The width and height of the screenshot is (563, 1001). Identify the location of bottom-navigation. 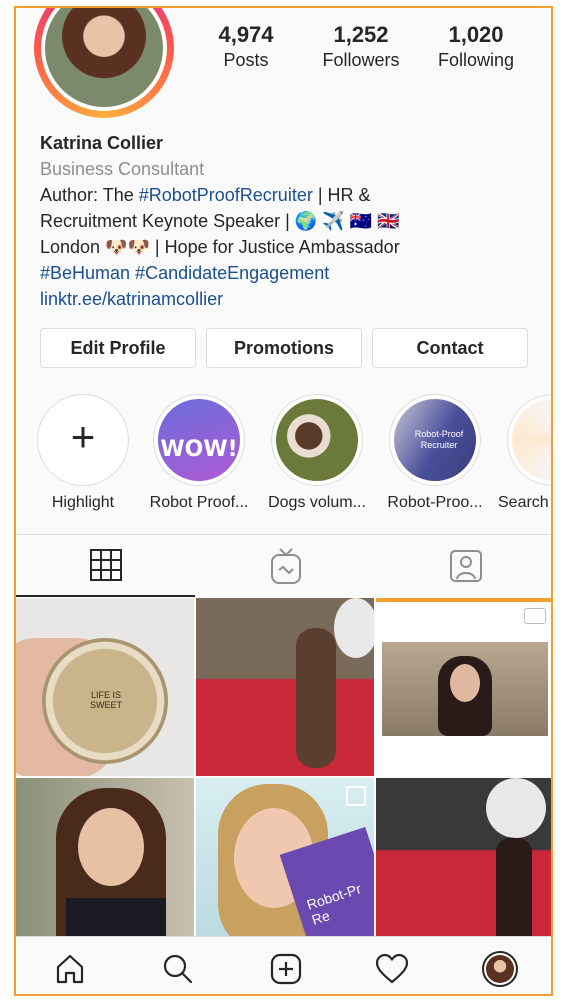
(283, 965).